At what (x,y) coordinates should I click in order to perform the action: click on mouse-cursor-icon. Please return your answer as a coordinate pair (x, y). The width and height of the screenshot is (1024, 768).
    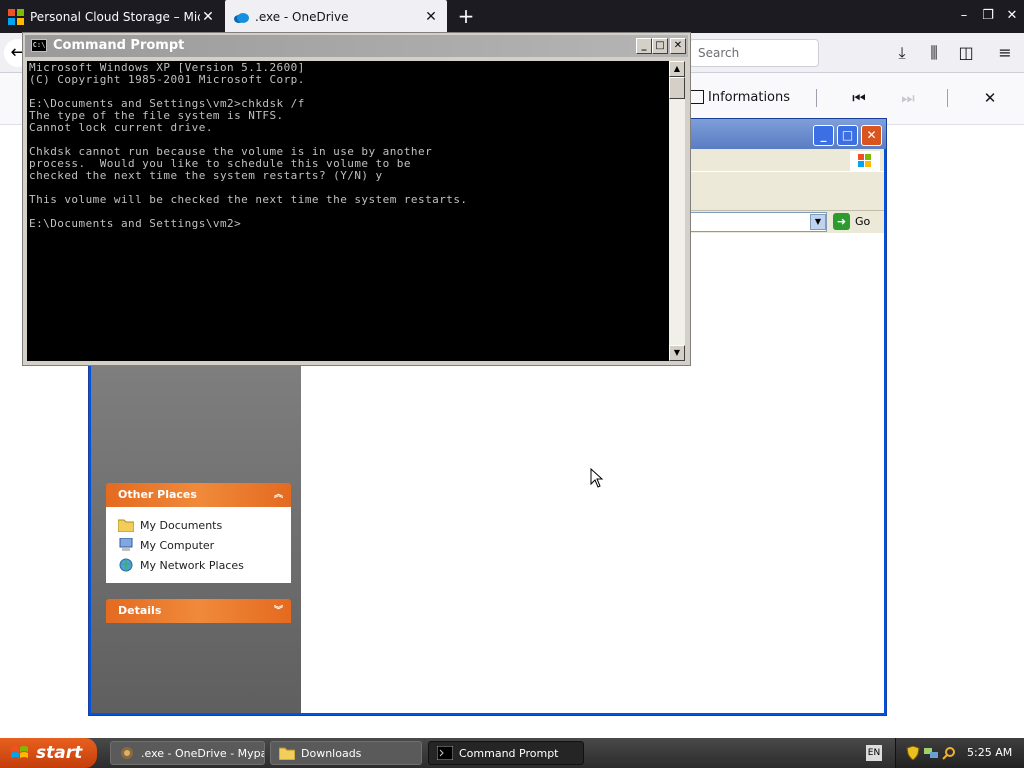
    Looking at the image, I should click on (597, 478).